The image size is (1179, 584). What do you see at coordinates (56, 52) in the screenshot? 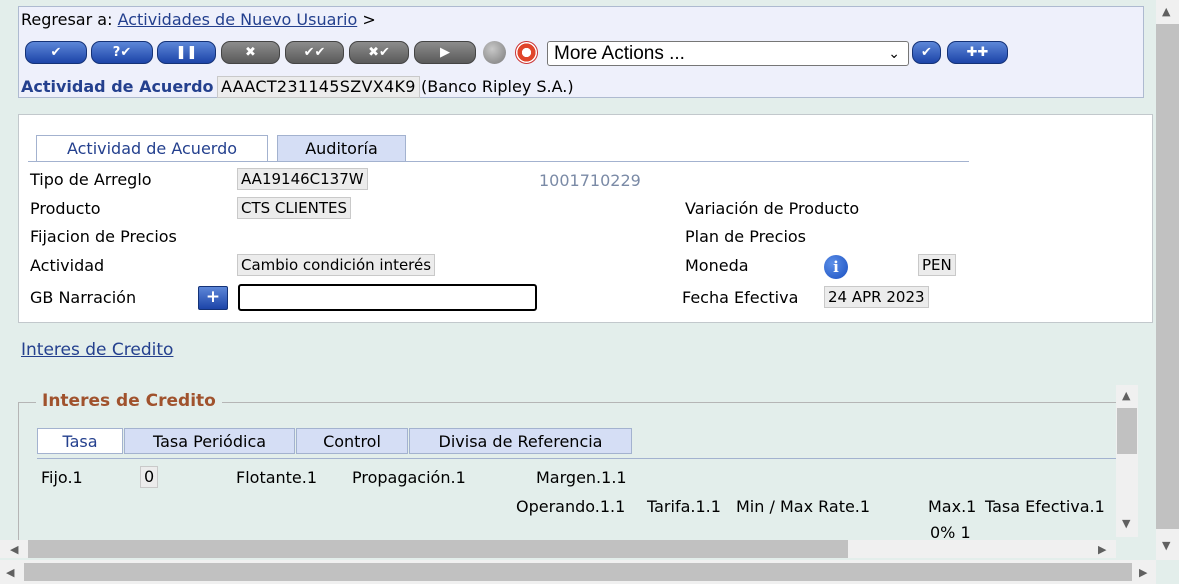
I see `commit-button: ✔` at bounding box center [56, 52].